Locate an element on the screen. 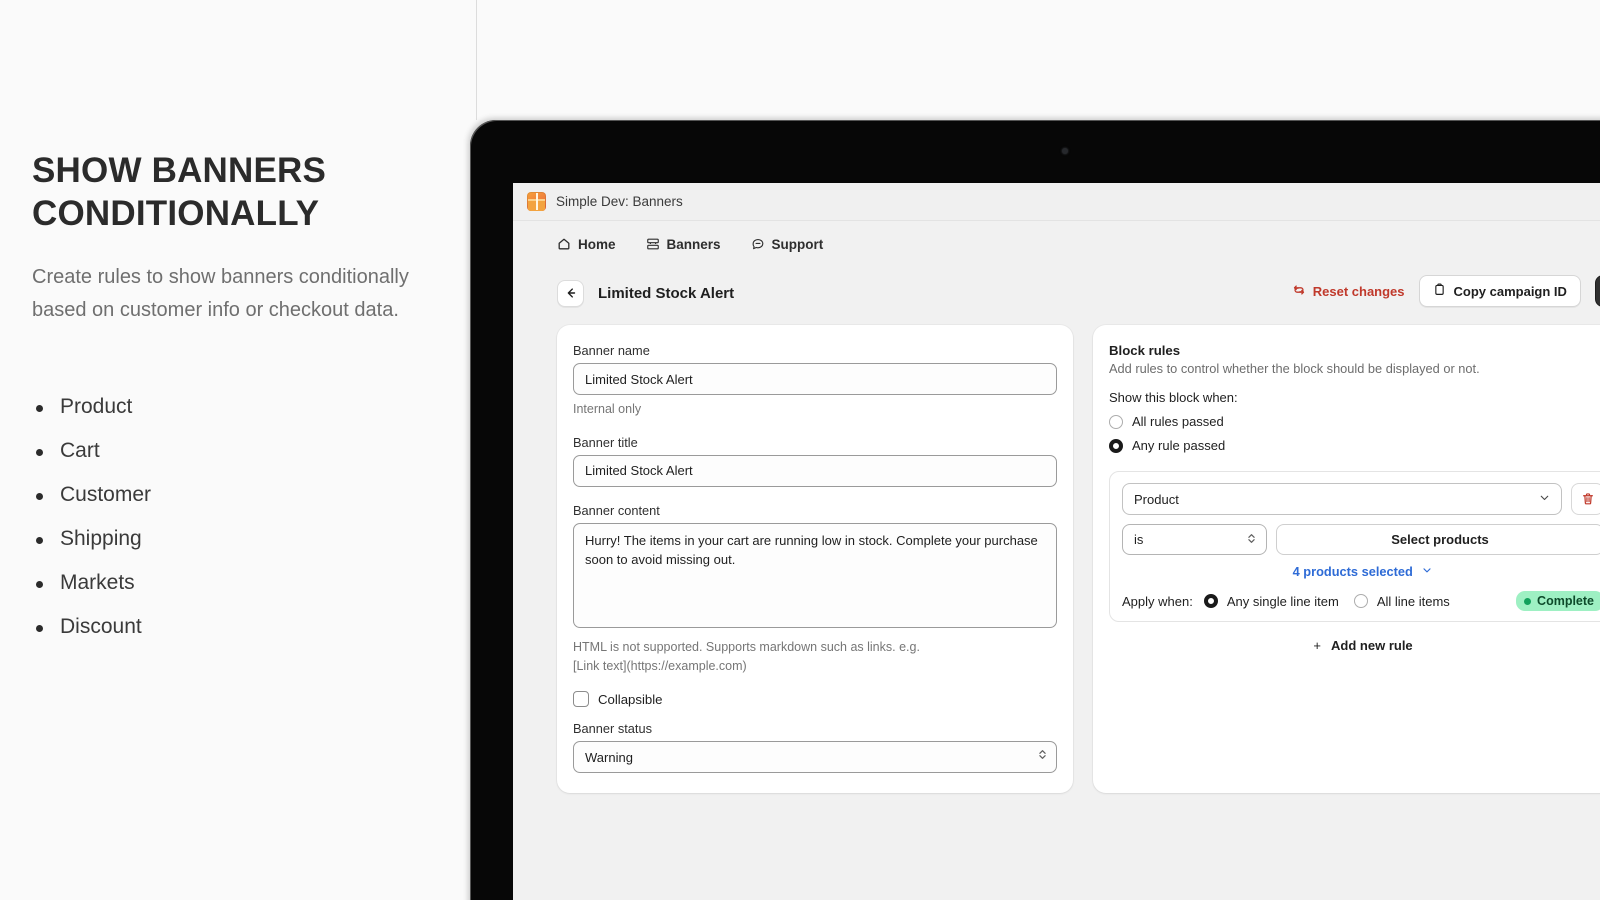 Image resolution: width=1600 pixels, height=900 pixels. clipboard-icon is located at coordinates (1439, 291).